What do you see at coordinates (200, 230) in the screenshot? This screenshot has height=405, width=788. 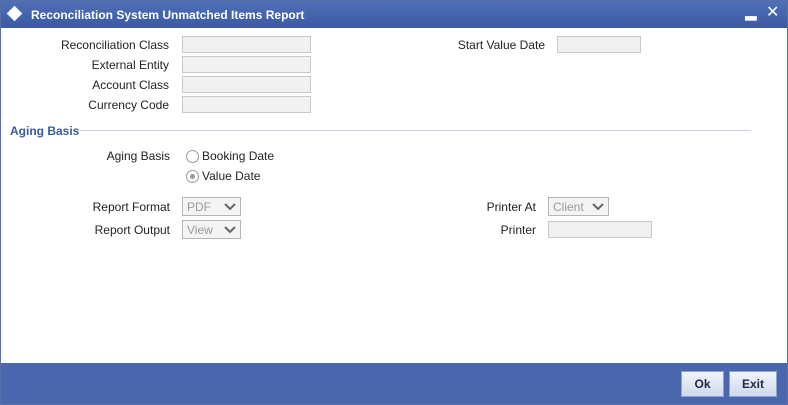 I see `report-output-value: View` at bounding box center [200, 230].